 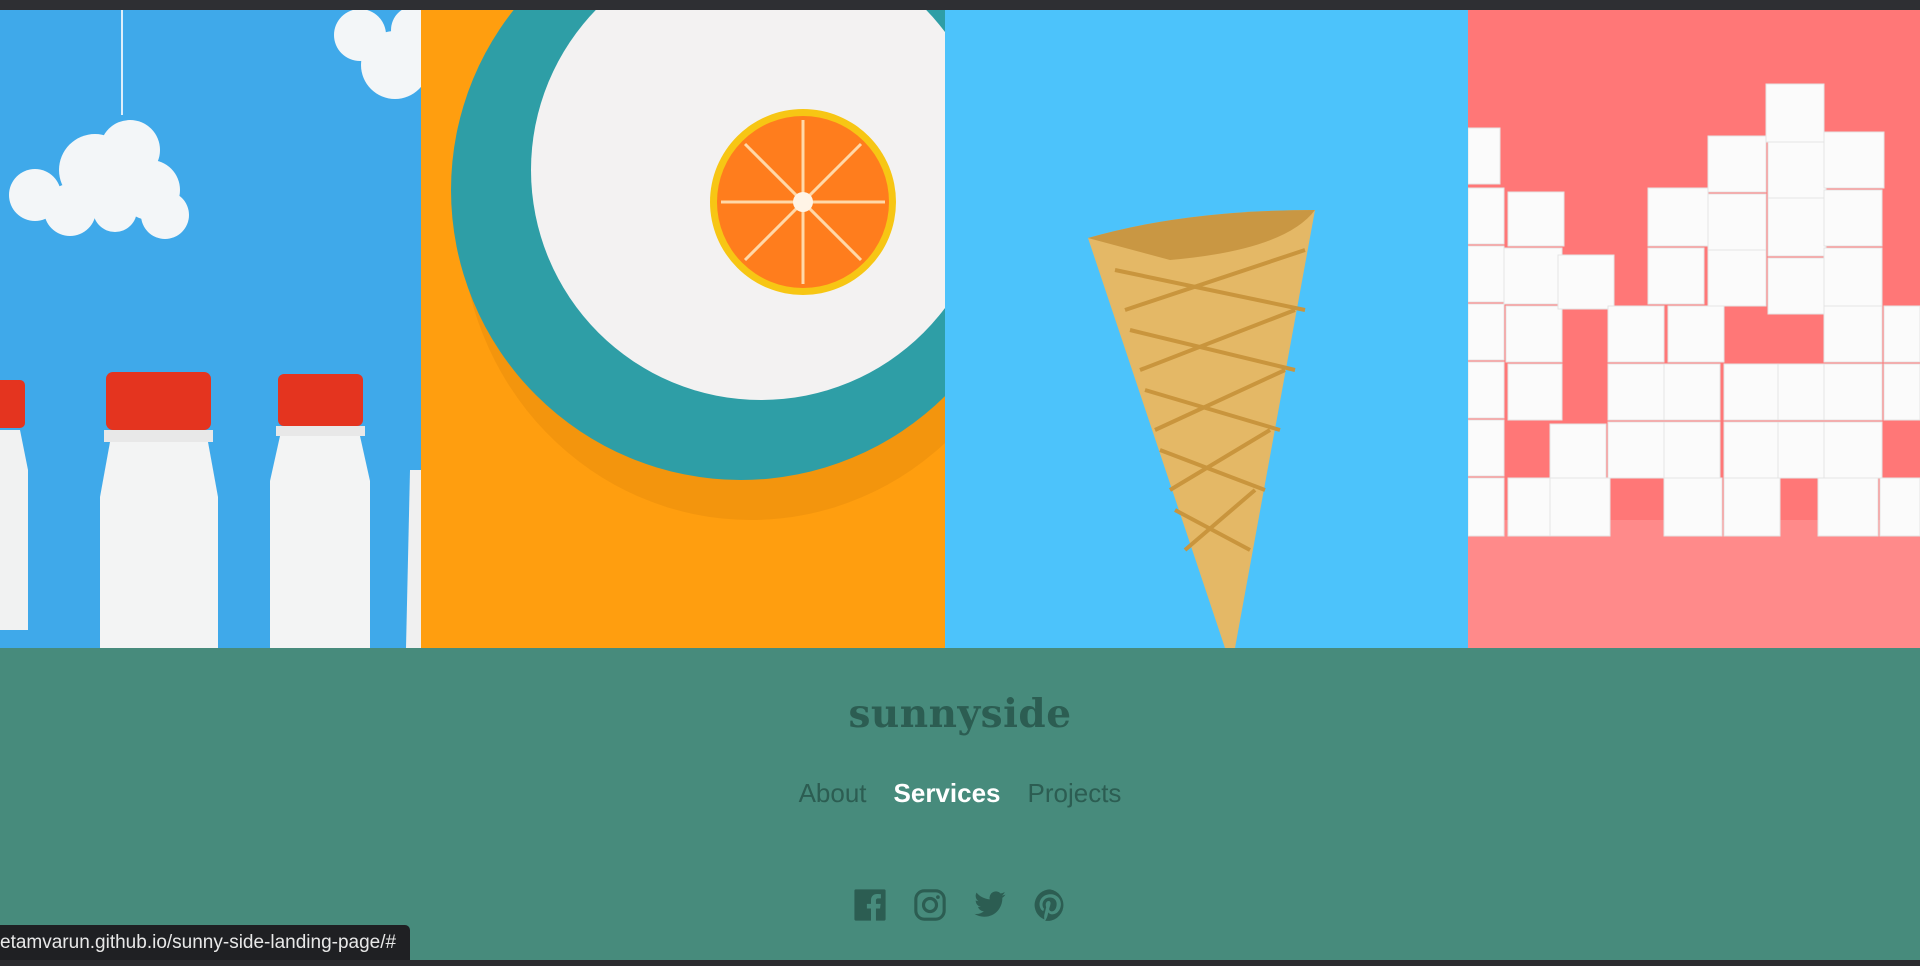 What do you see at coordinates (960, 905) in the screenshot?
I see `social-links` at bounding box center [960, 905].